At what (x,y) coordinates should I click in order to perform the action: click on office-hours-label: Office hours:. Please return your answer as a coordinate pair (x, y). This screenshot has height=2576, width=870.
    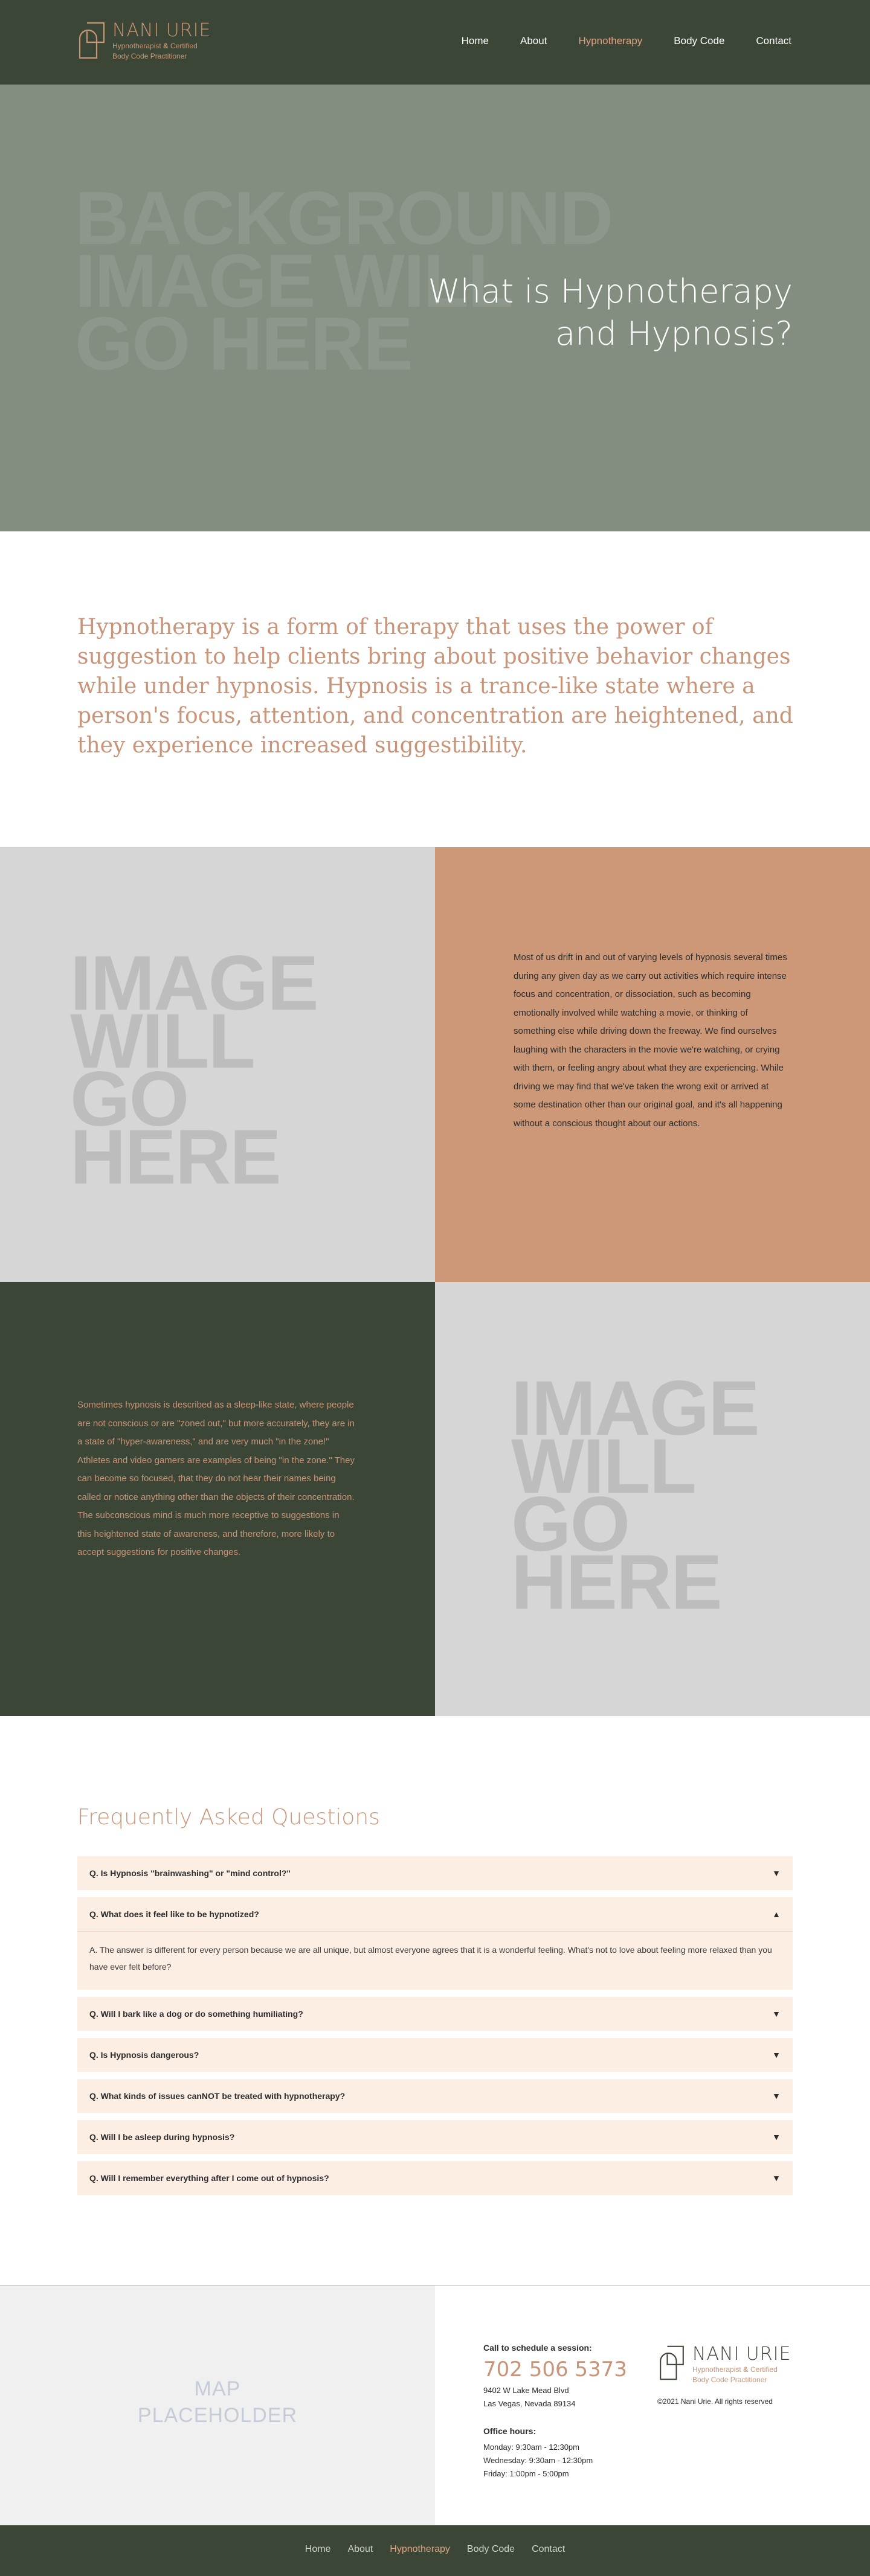
    Looking at the image, I should click on (509, 2431).